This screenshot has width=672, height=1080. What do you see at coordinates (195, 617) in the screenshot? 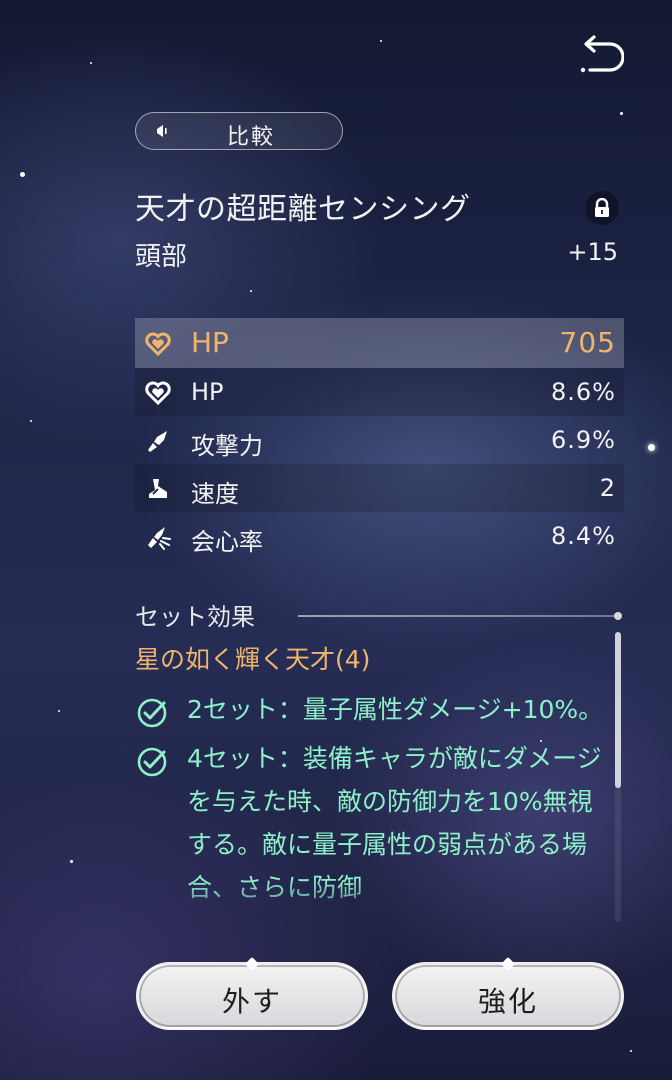
I see `set-effect-title: セット効果` at bounding box center [195, 617].